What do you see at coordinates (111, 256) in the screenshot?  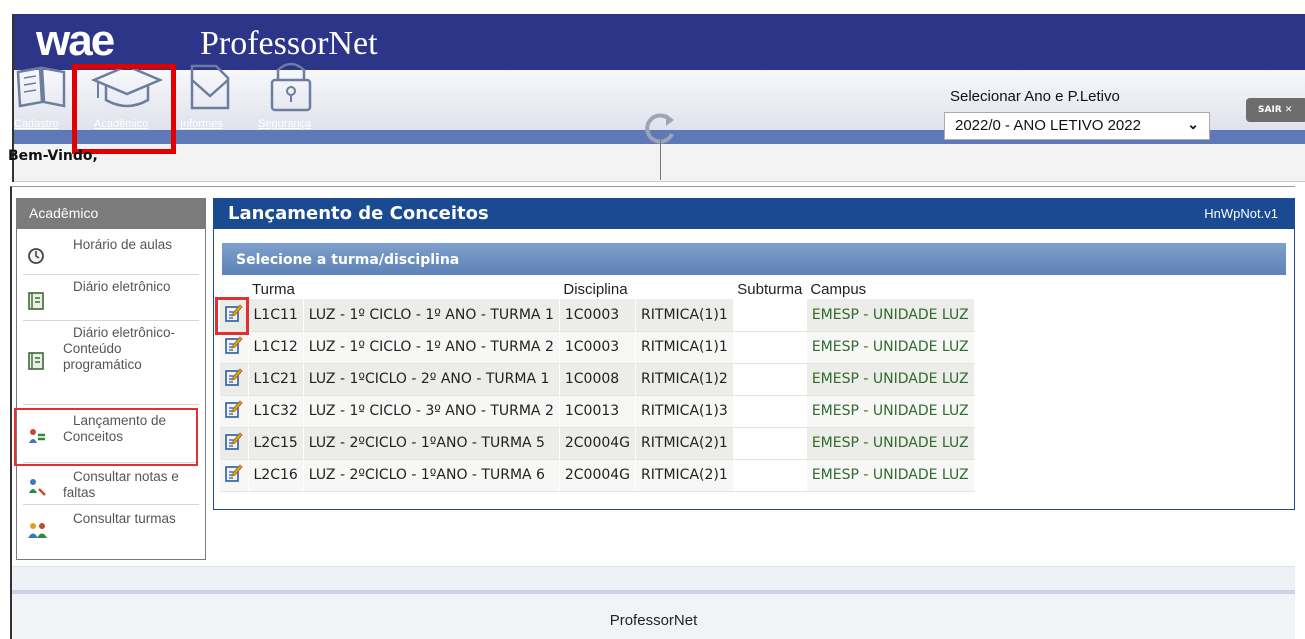 I see `sidebar-item-horario: Horário de aulas` at bounding box center [111, 256].